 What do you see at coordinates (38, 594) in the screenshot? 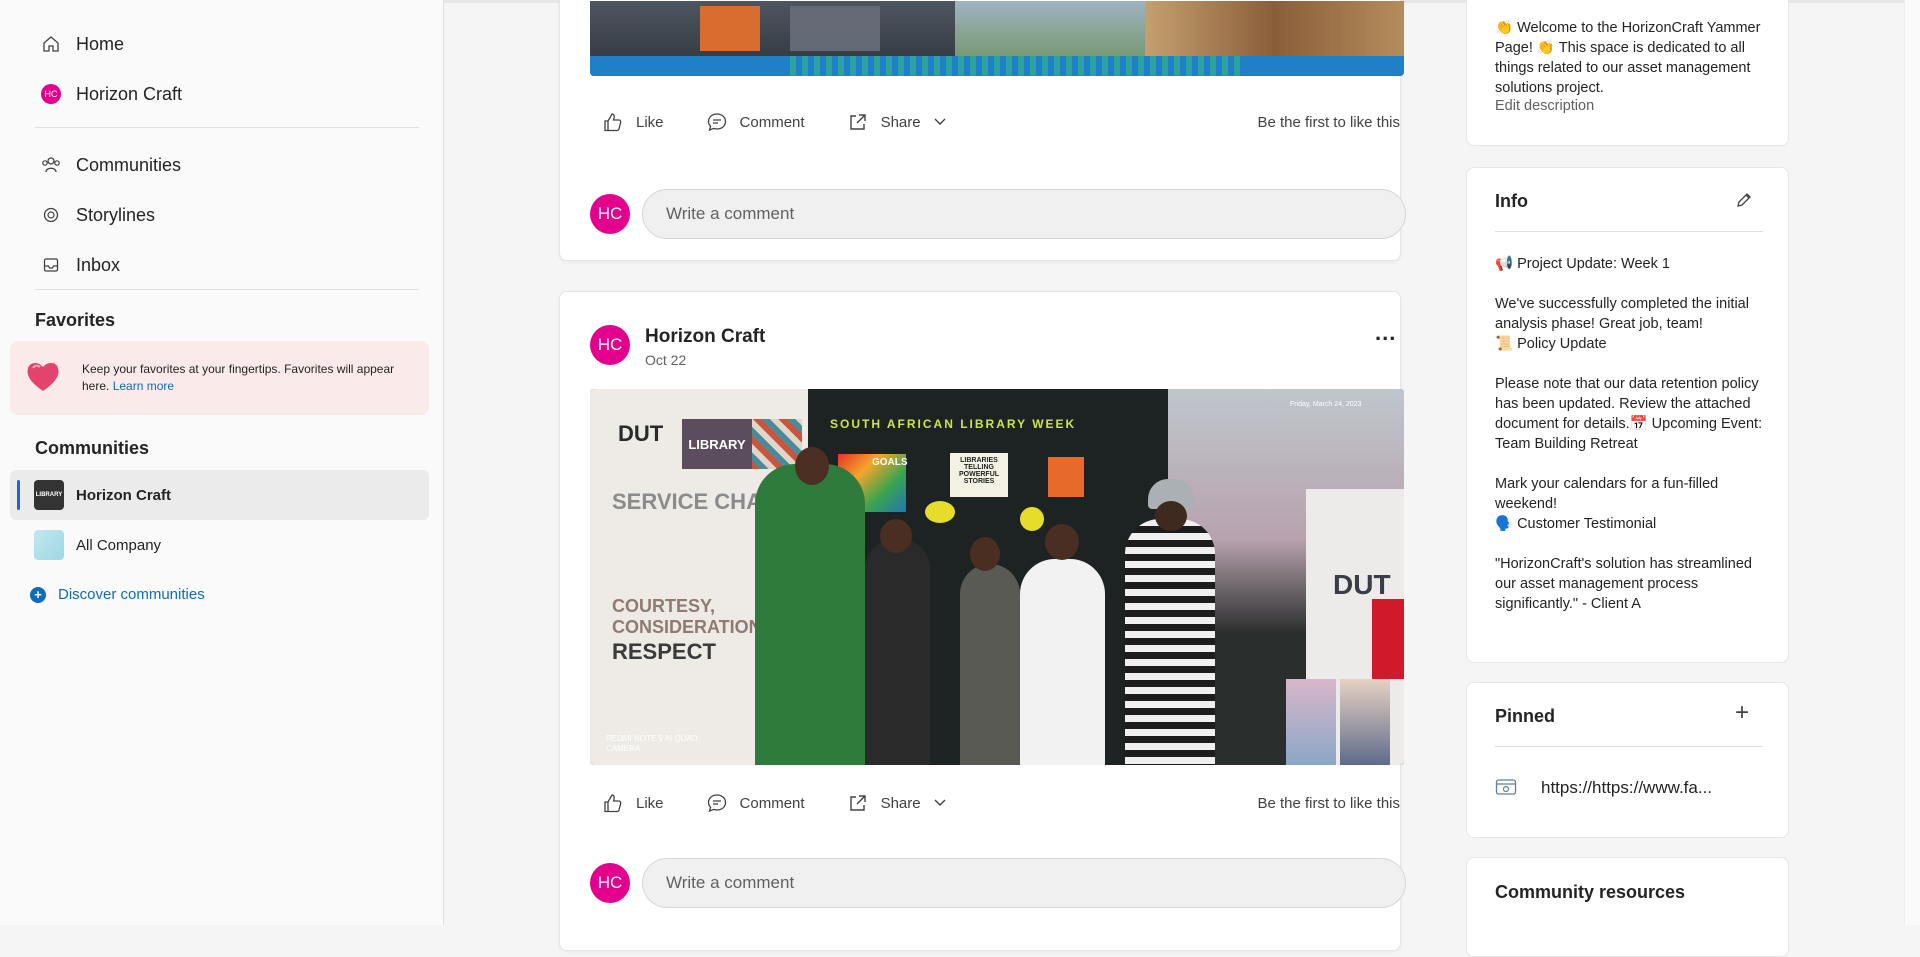
I see `plus-circle-icon: +` at bounding box center [38, 594].